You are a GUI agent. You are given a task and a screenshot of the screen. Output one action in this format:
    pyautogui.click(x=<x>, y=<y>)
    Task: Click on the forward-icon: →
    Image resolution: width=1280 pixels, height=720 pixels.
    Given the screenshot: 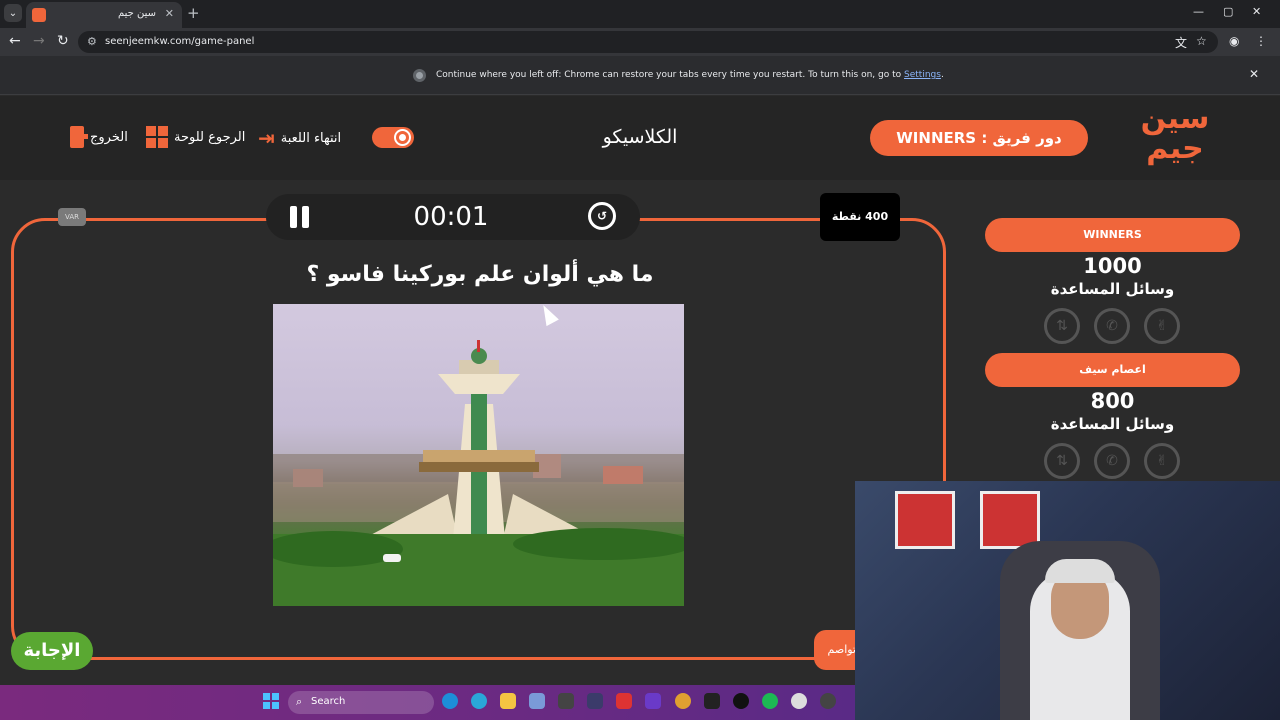 What is the action you would take?
    pyautogui.click(x=39, y=41)
    